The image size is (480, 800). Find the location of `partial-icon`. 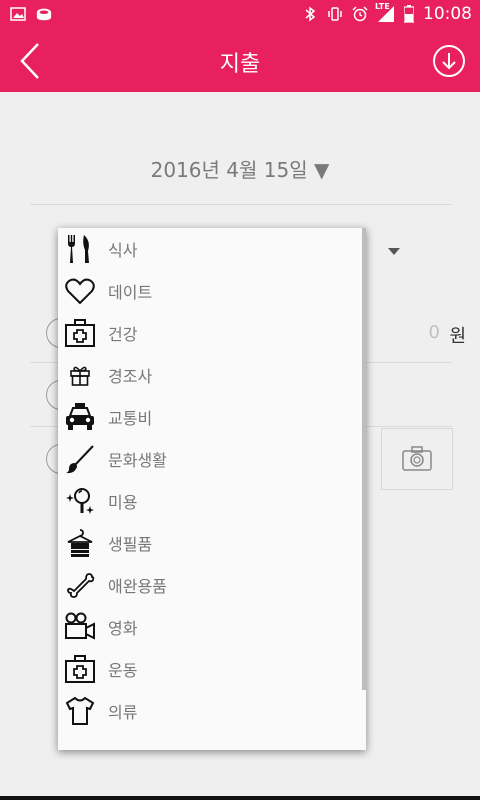

partial-icon is located at coordinates (80, 743).